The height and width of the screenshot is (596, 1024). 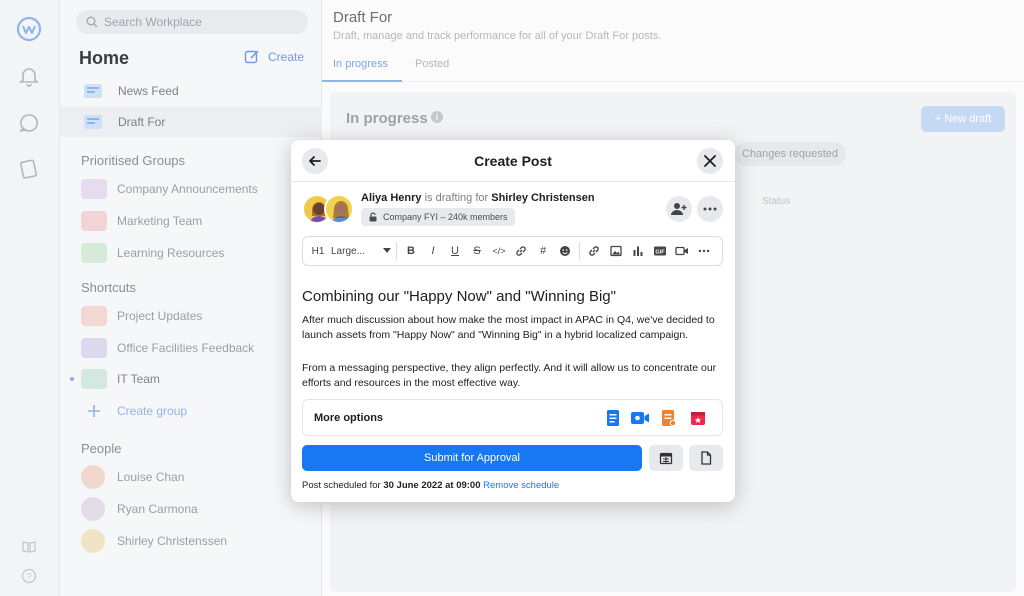 I want to click on svg-text: GIF, so click(x=660, y=253).